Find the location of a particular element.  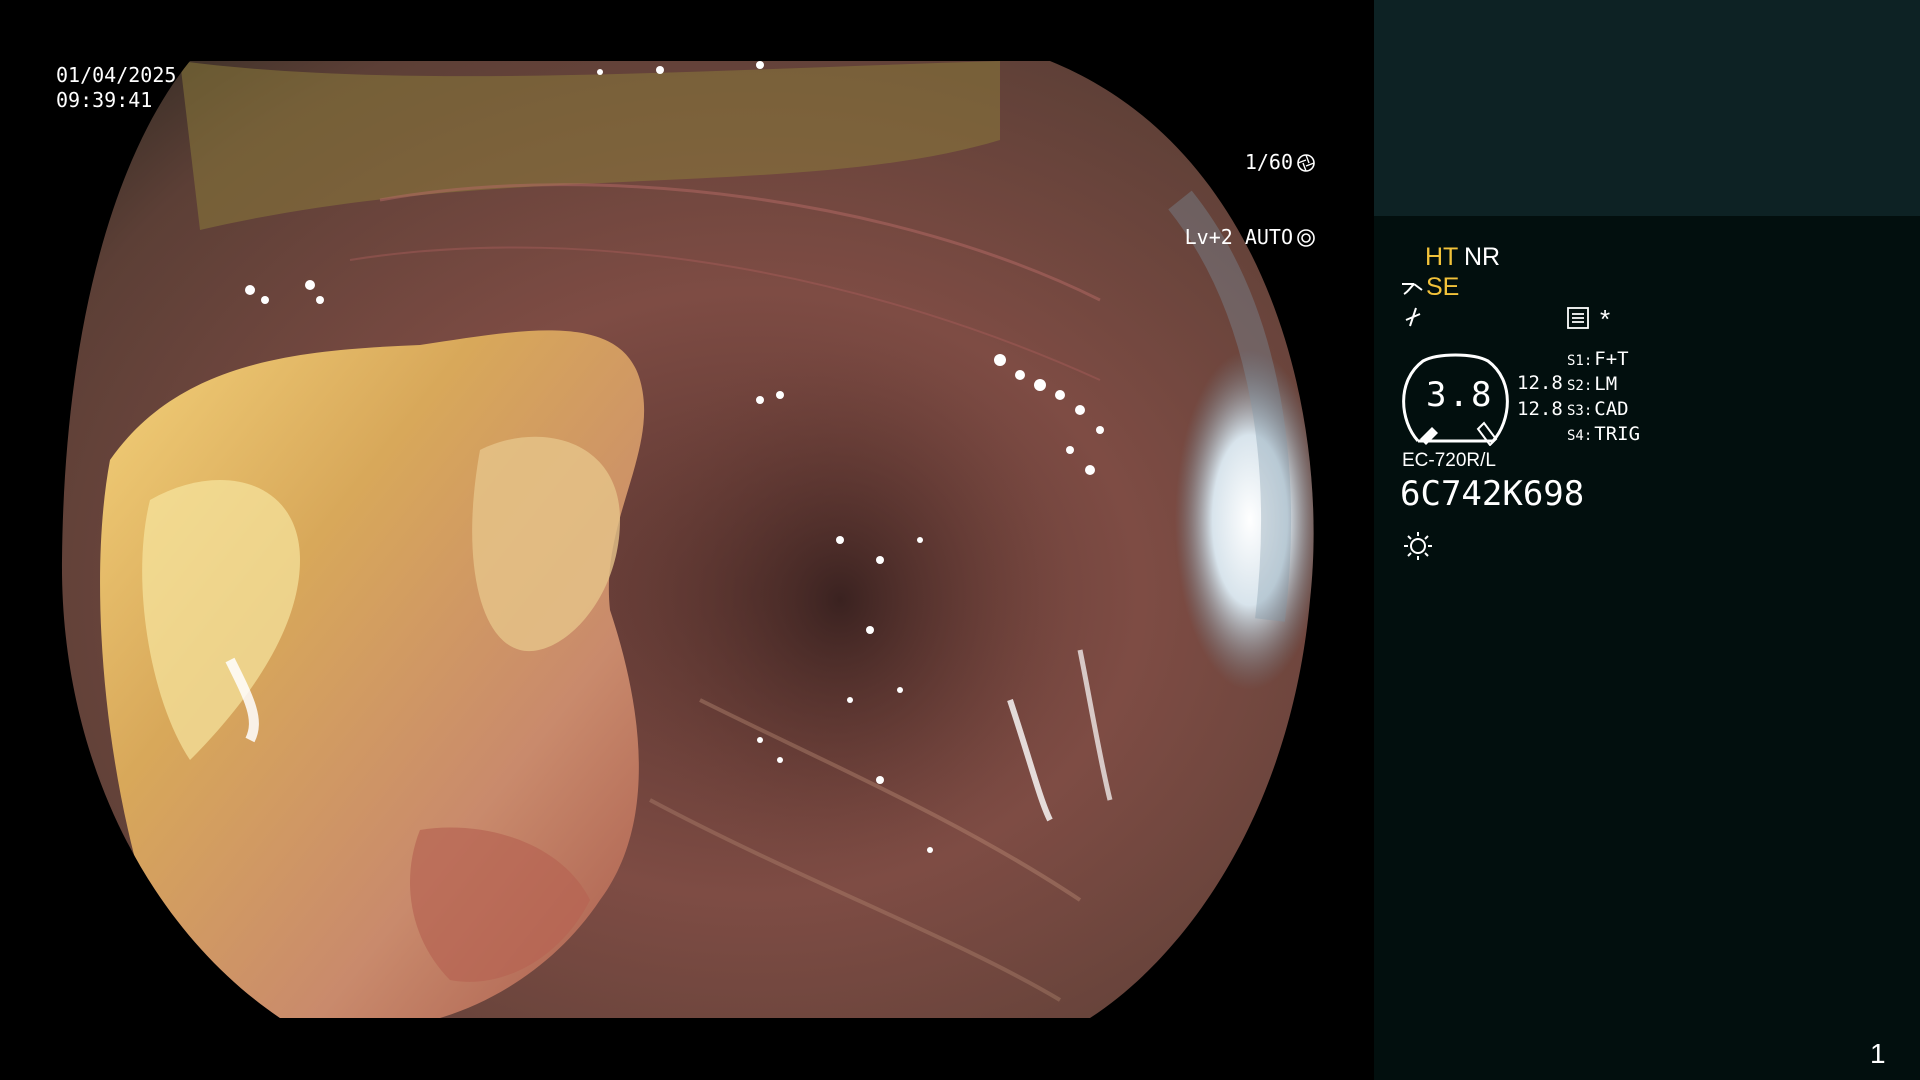

aperture-icon is located at coordinates (1306, 162).